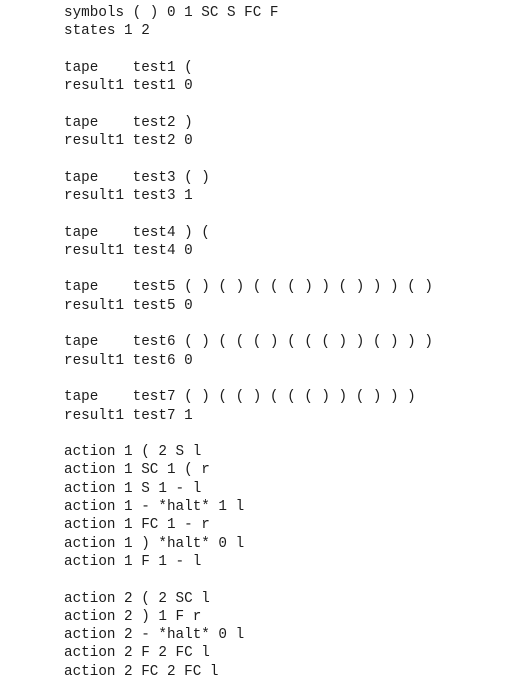  I want to click on test-case-block: tape test1 ( result1 test1 0, so click(288, 77).